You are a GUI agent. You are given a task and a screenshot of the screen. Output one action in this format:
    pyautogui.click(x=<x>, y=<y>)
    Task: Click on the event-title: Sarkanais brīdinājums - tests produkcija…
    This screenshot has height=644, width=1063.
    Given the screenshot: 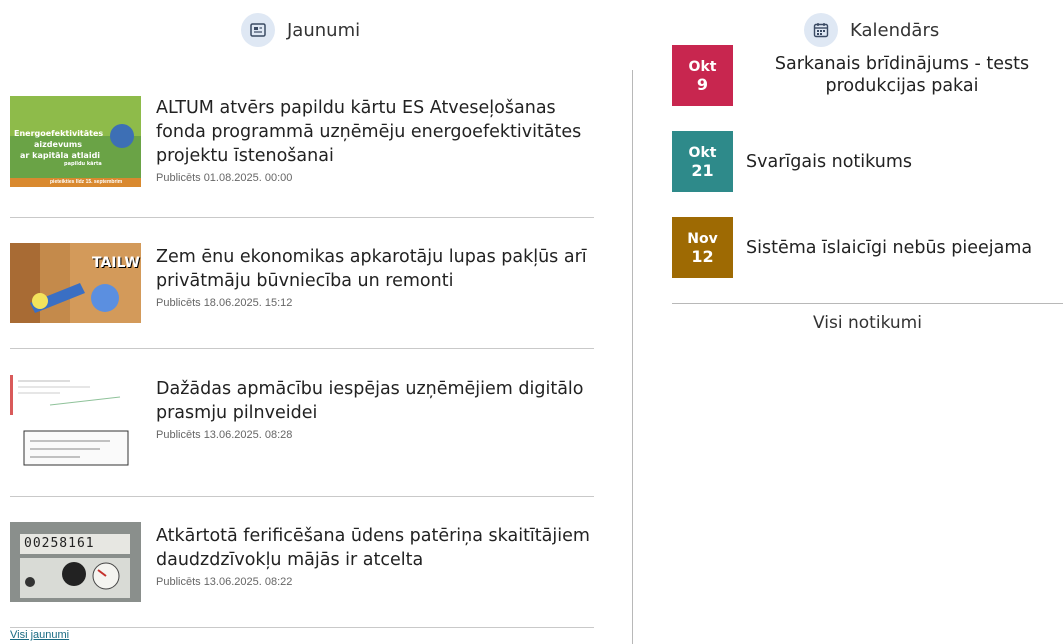 What is the action you would take?
    pyautogui.click(x=902, y=75)
    